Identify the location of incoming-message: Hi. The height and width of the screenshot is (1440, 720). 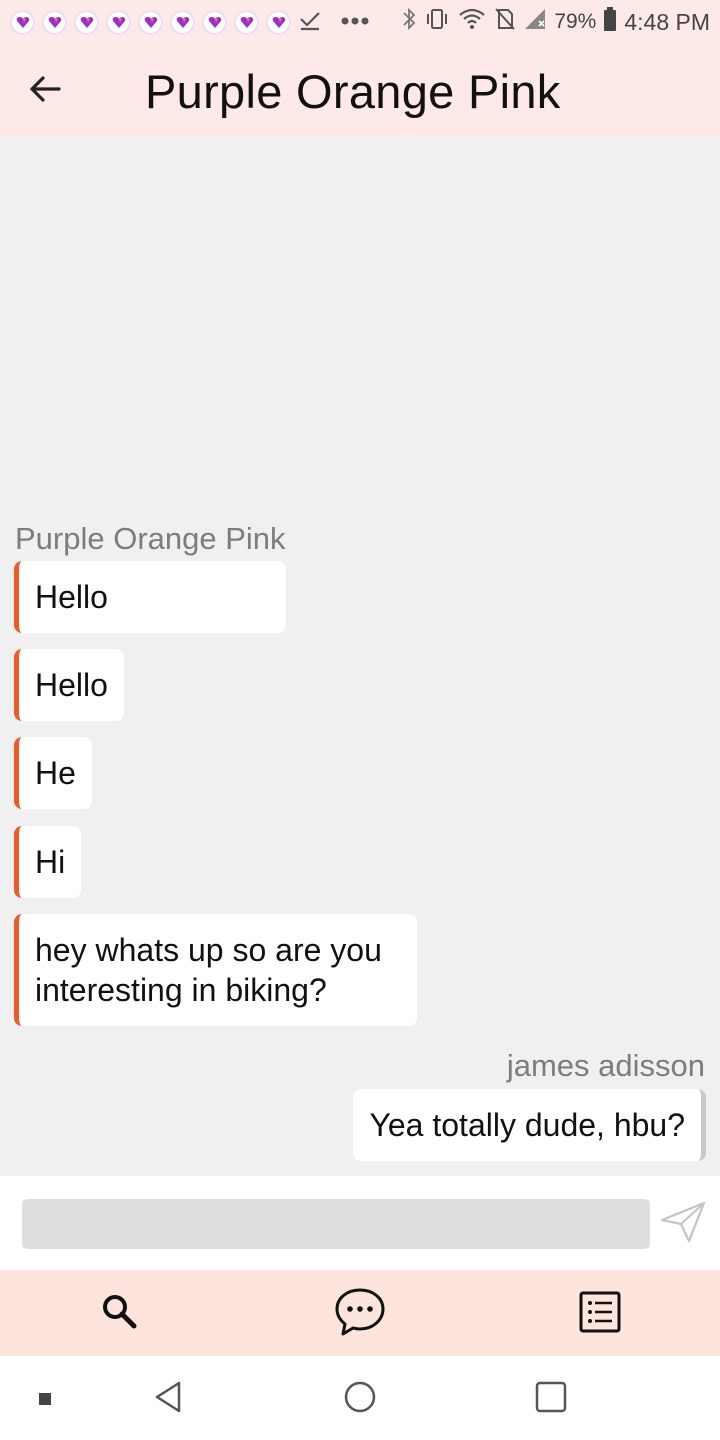
(48, 862).